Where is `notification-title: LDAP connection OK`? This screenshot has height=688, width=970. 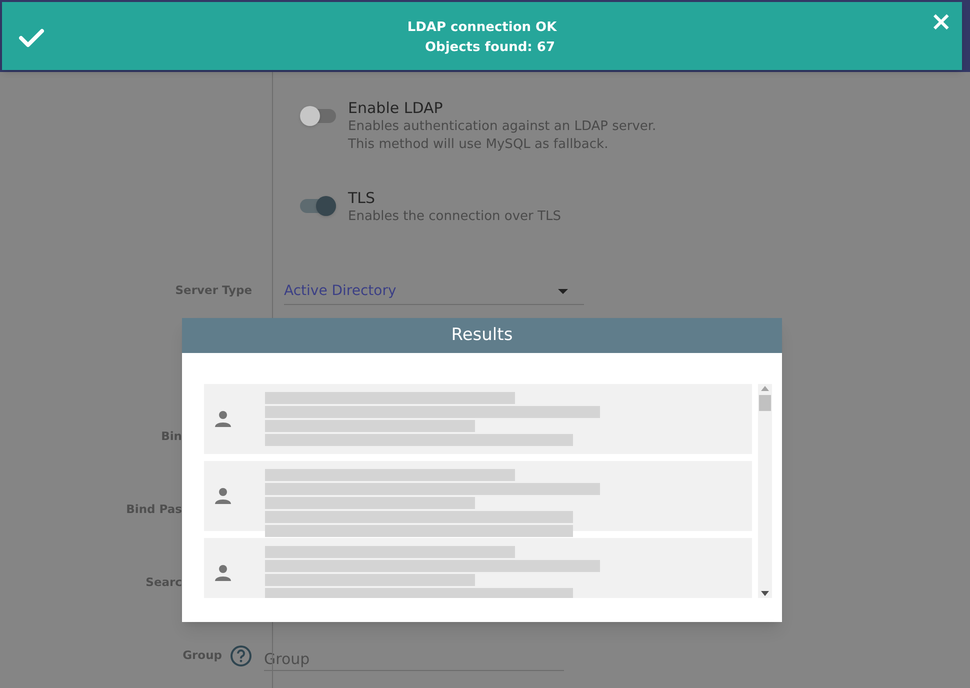
notification-title: LDAP connection OK is located at coordinates (482, 28).